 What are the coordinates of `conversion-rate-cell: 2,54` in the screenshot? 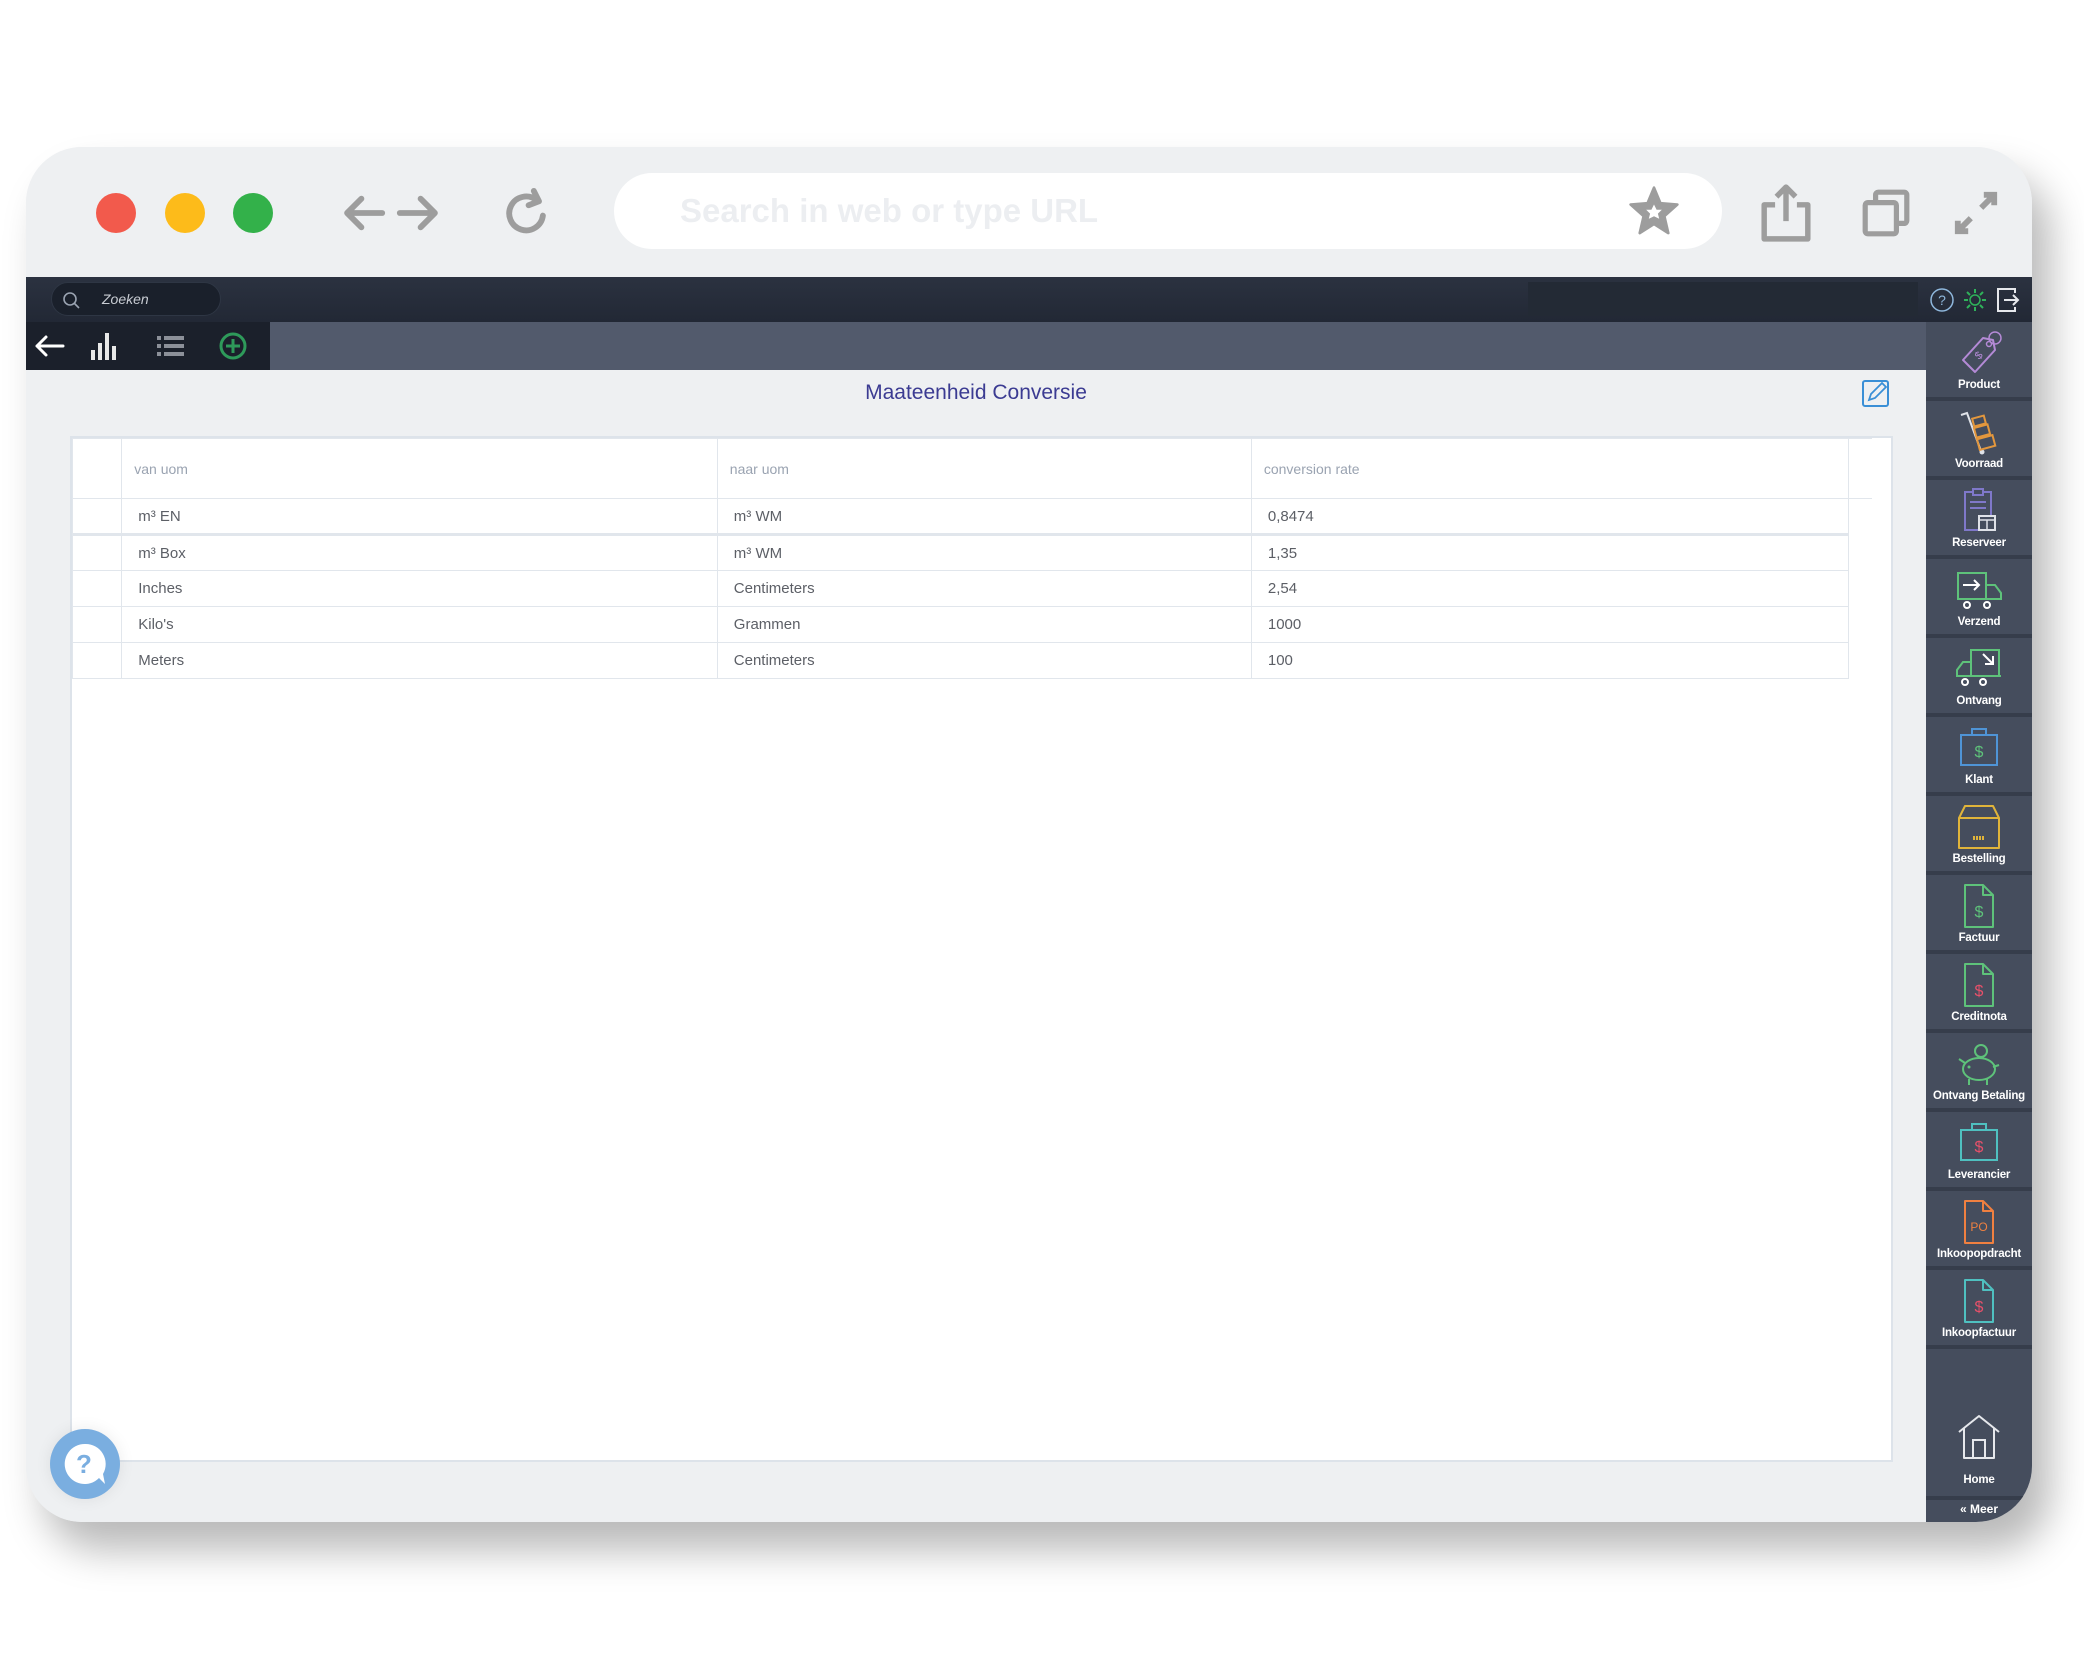 It's located at (1549, 588).